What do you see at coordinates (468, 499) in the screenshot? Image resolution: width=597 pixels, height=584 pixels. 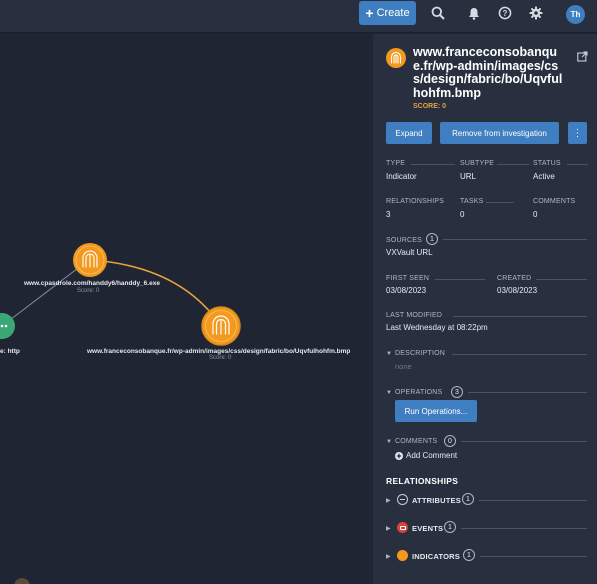 I see `attributes-count-badge: 1` at bounding box center [468, 499].